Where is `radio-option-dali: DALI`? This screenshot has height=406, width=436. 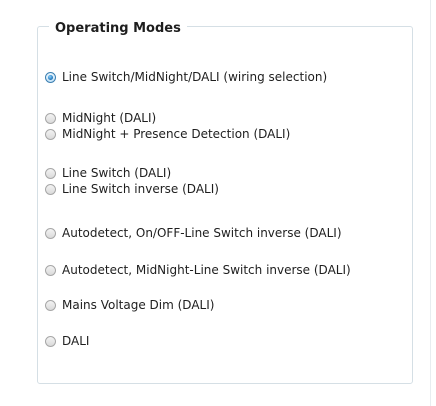 radio-option-dali: DALI is located at coordinates (67, 341).